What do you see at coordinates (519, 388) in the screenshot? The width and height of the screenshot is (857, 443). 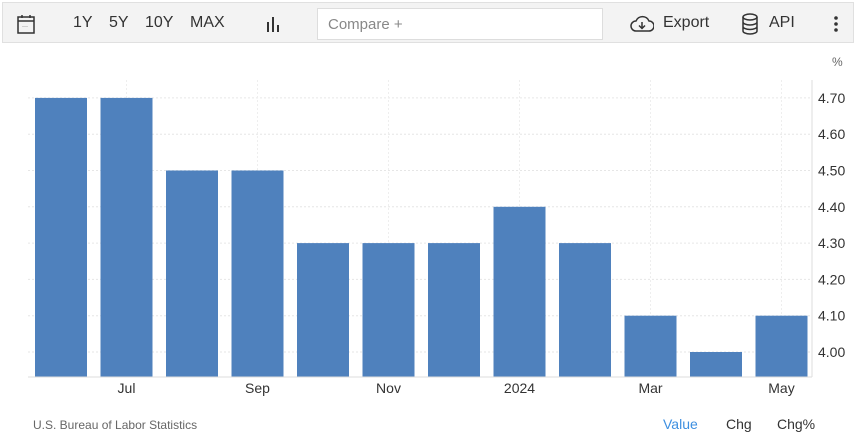 I see `x-tick-label: 2024` at bounding box center [519, 388].